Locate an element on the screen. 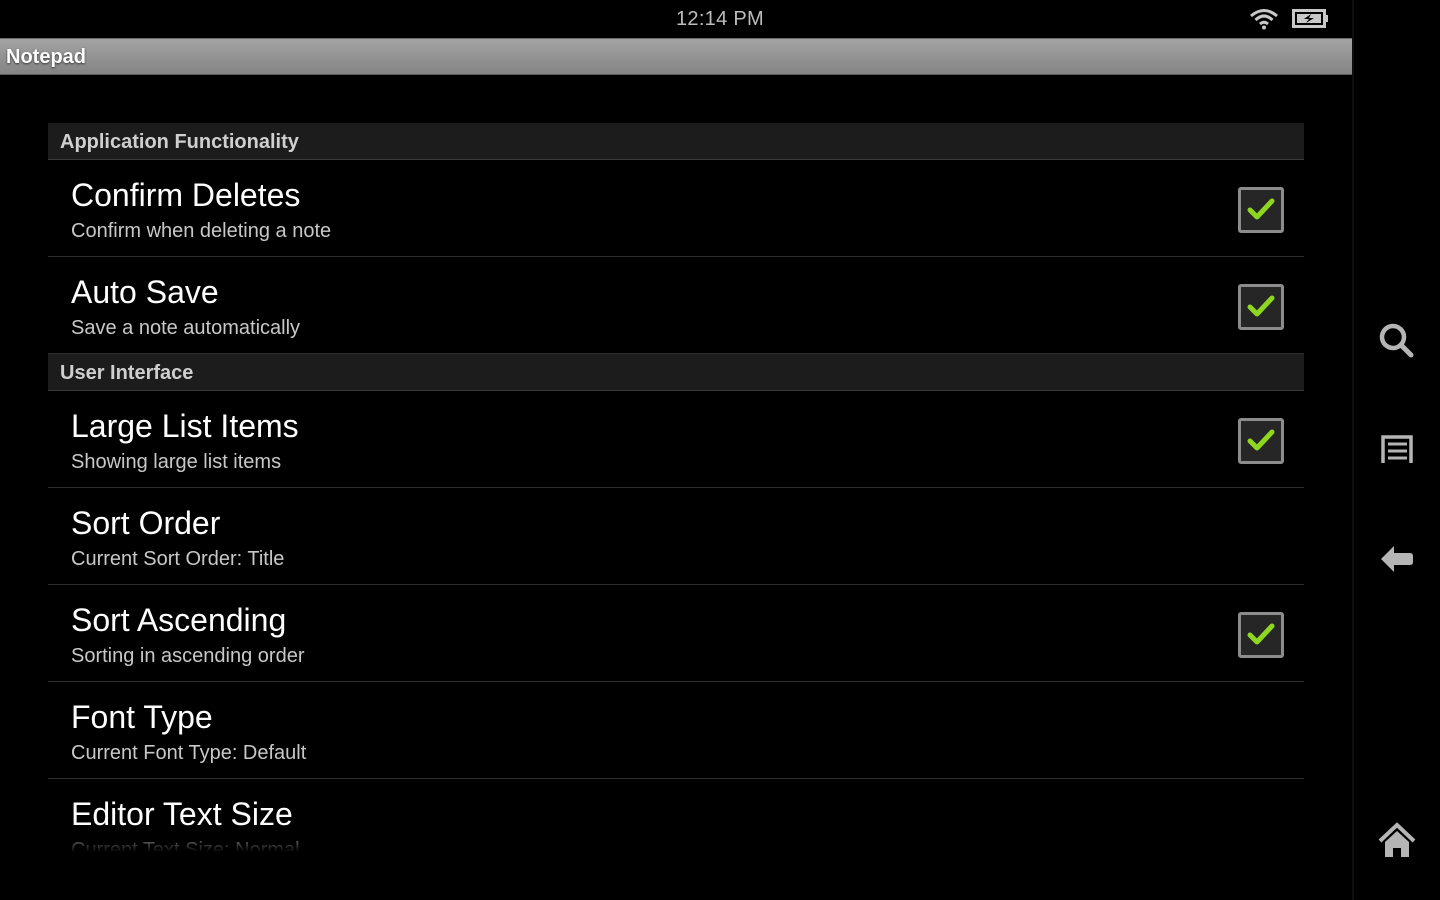 The height and width of the screenshot is (900, 1440). home-icon is located at coordinates (1397, 841).